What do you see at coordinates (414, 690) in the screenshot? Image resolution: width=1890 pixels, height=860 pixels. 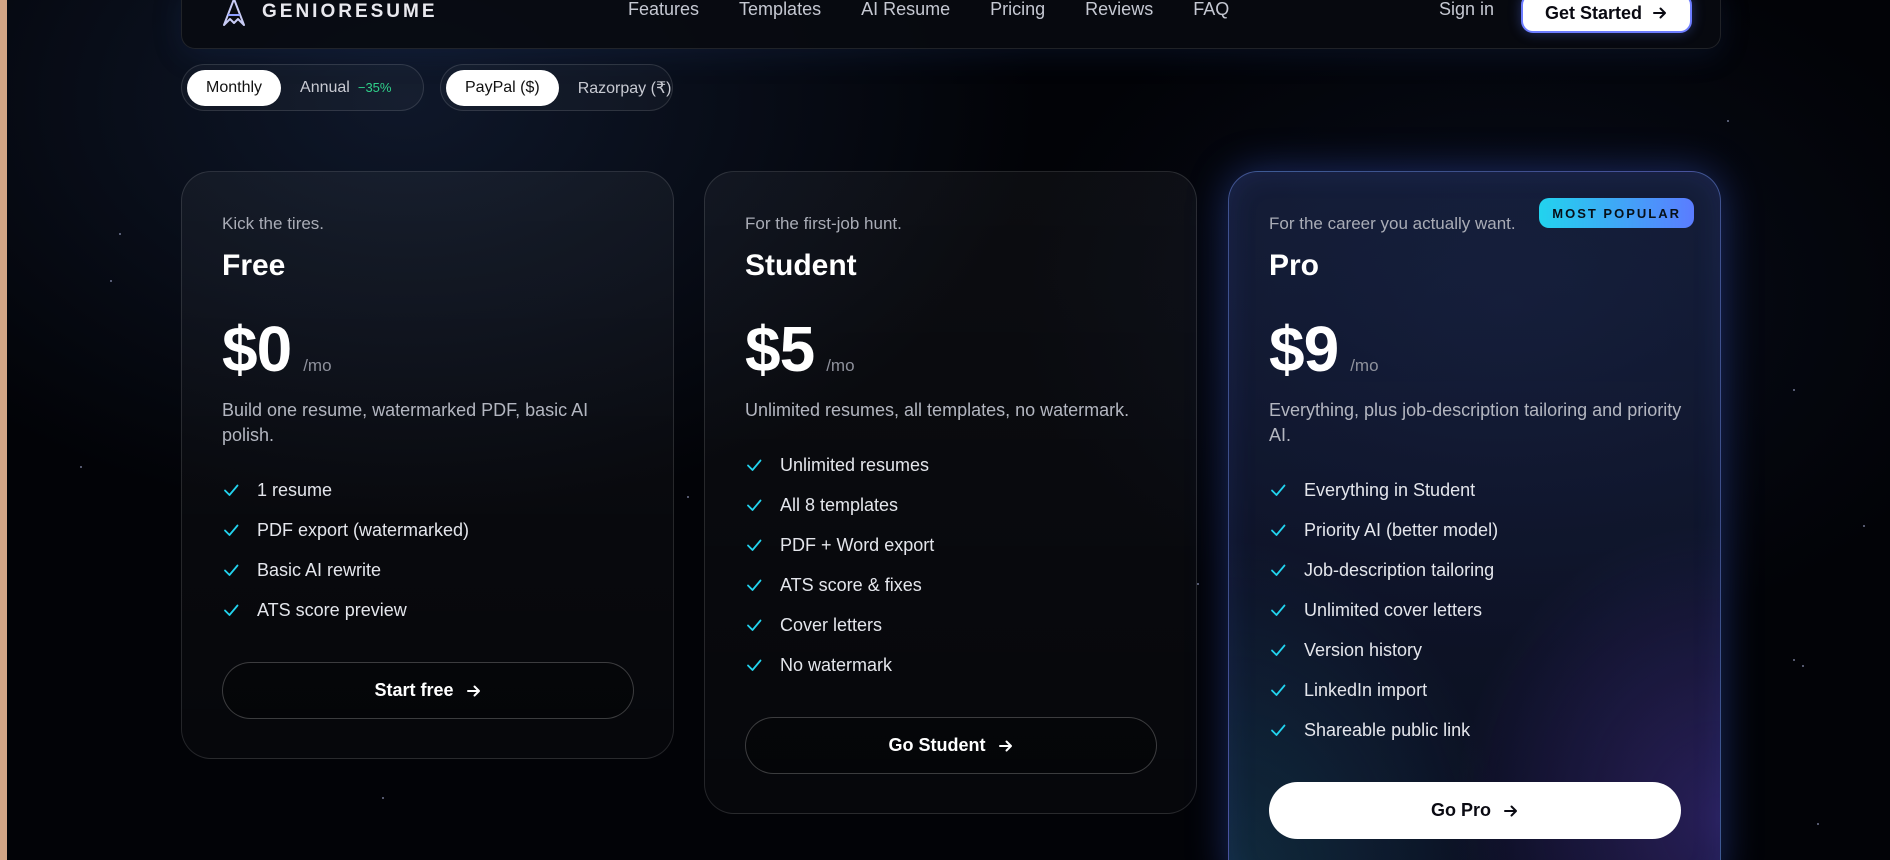 I see `button-label: Start free` at bounding box center [414, 690].